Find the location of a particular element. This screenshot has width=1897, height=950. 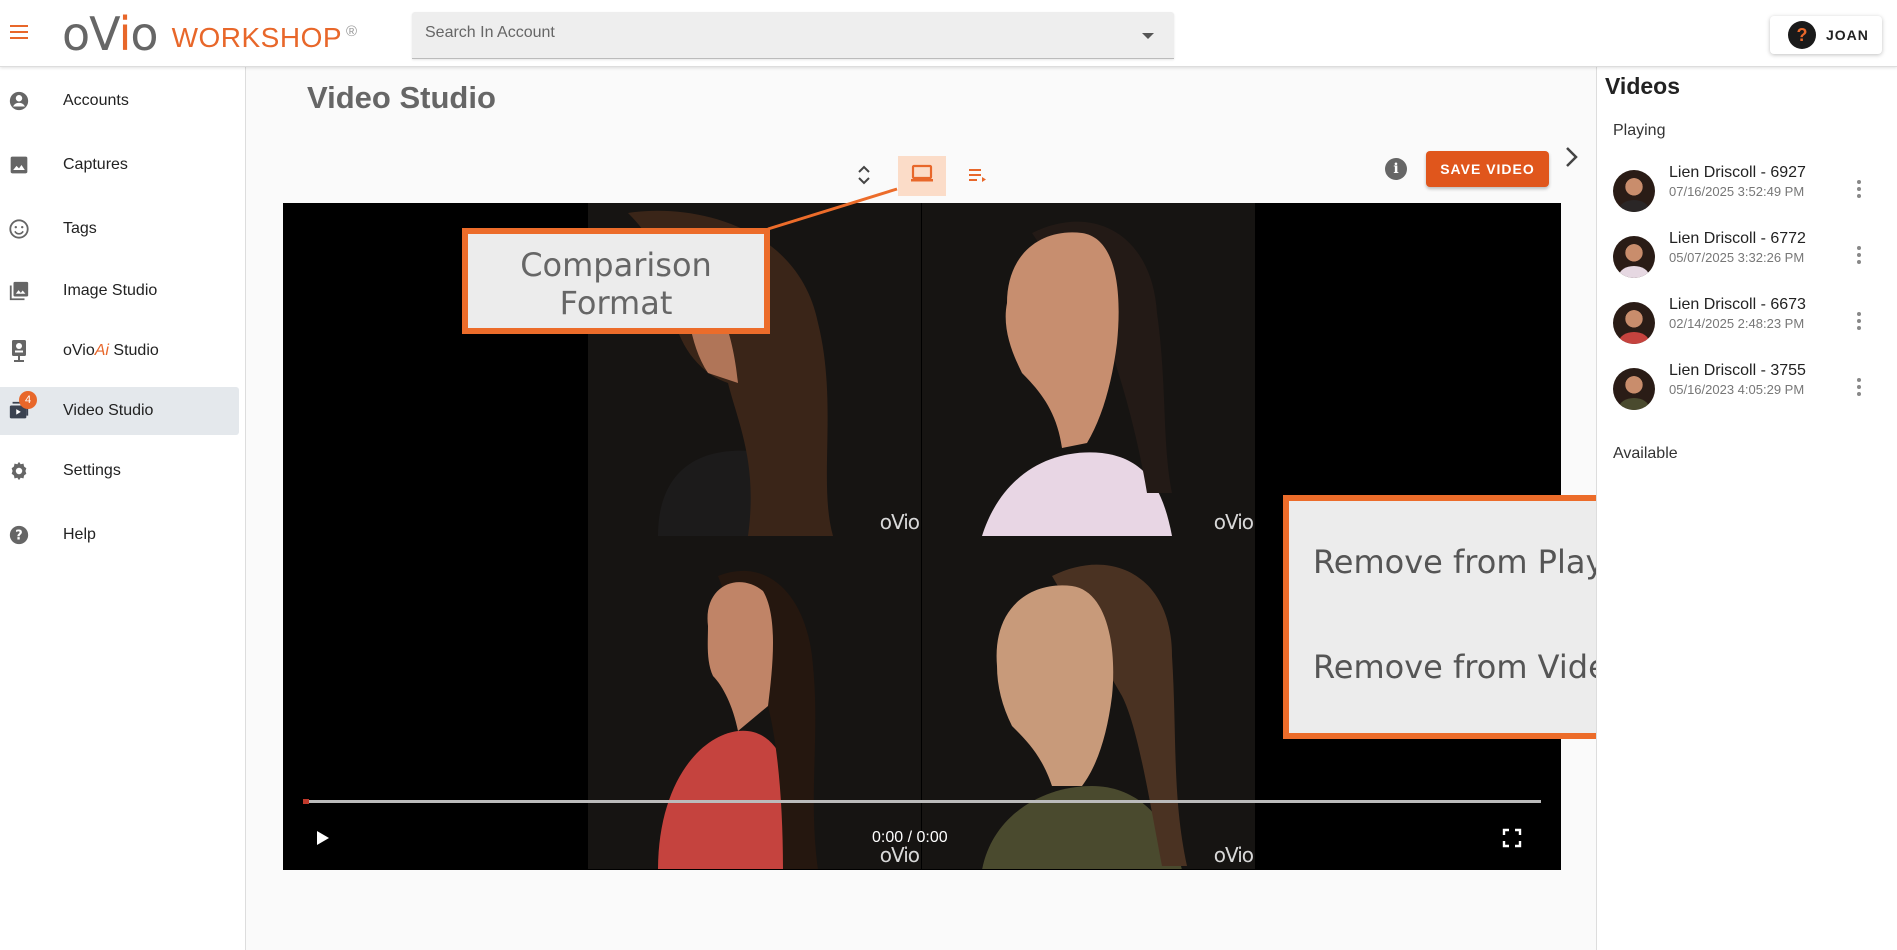

user-menu-button: ? JOAN is located at coordinates (1826, 35).